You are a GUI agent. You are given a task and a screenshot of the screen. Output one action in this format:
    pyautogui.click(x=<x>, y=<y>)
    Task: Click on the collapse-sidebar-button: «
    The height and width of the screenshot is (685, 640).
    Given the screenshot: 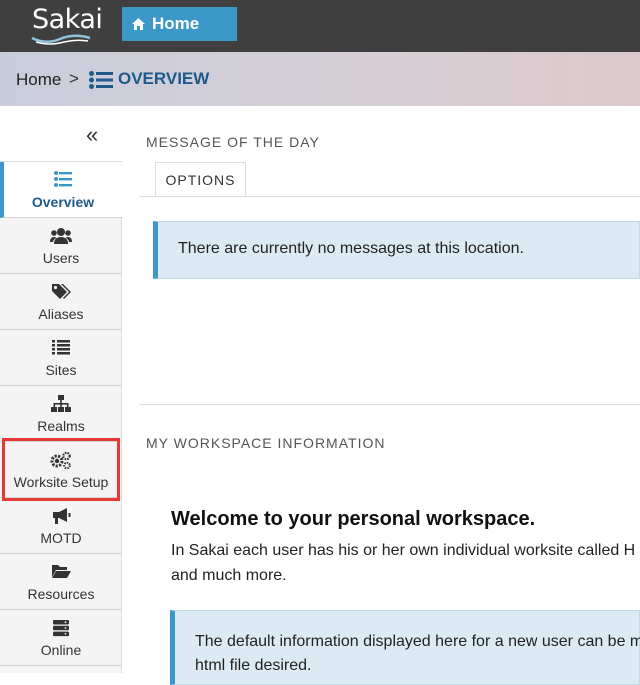 What is the action you would take?
    pyautogui.click(x=61, y=134)
    